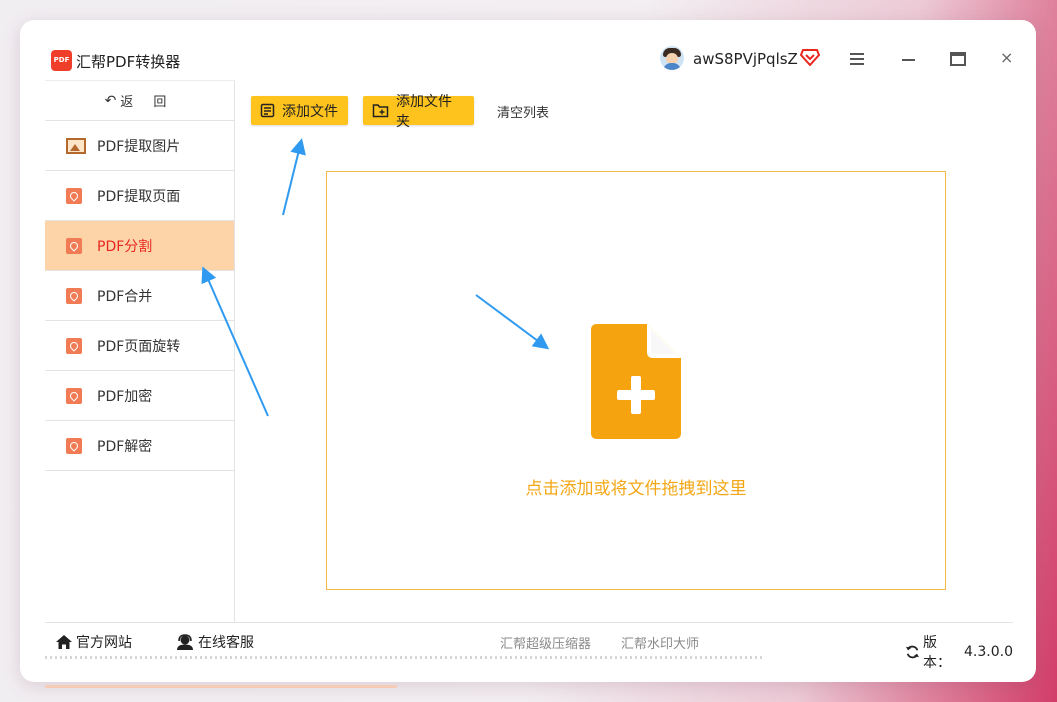 The image size is (1057, 702). I want to click on version-info: 版本： 4.3.0.0, so click(959, 652).